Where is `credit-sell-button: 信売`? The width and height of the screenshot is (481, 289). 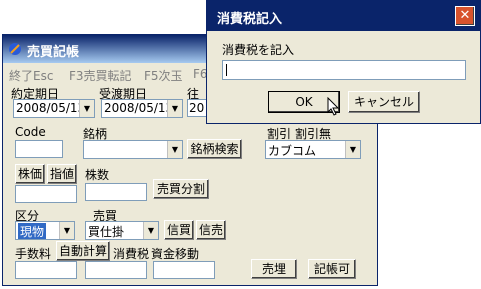 credit-sell-button: 信売 is located at coordinates (211, 230).